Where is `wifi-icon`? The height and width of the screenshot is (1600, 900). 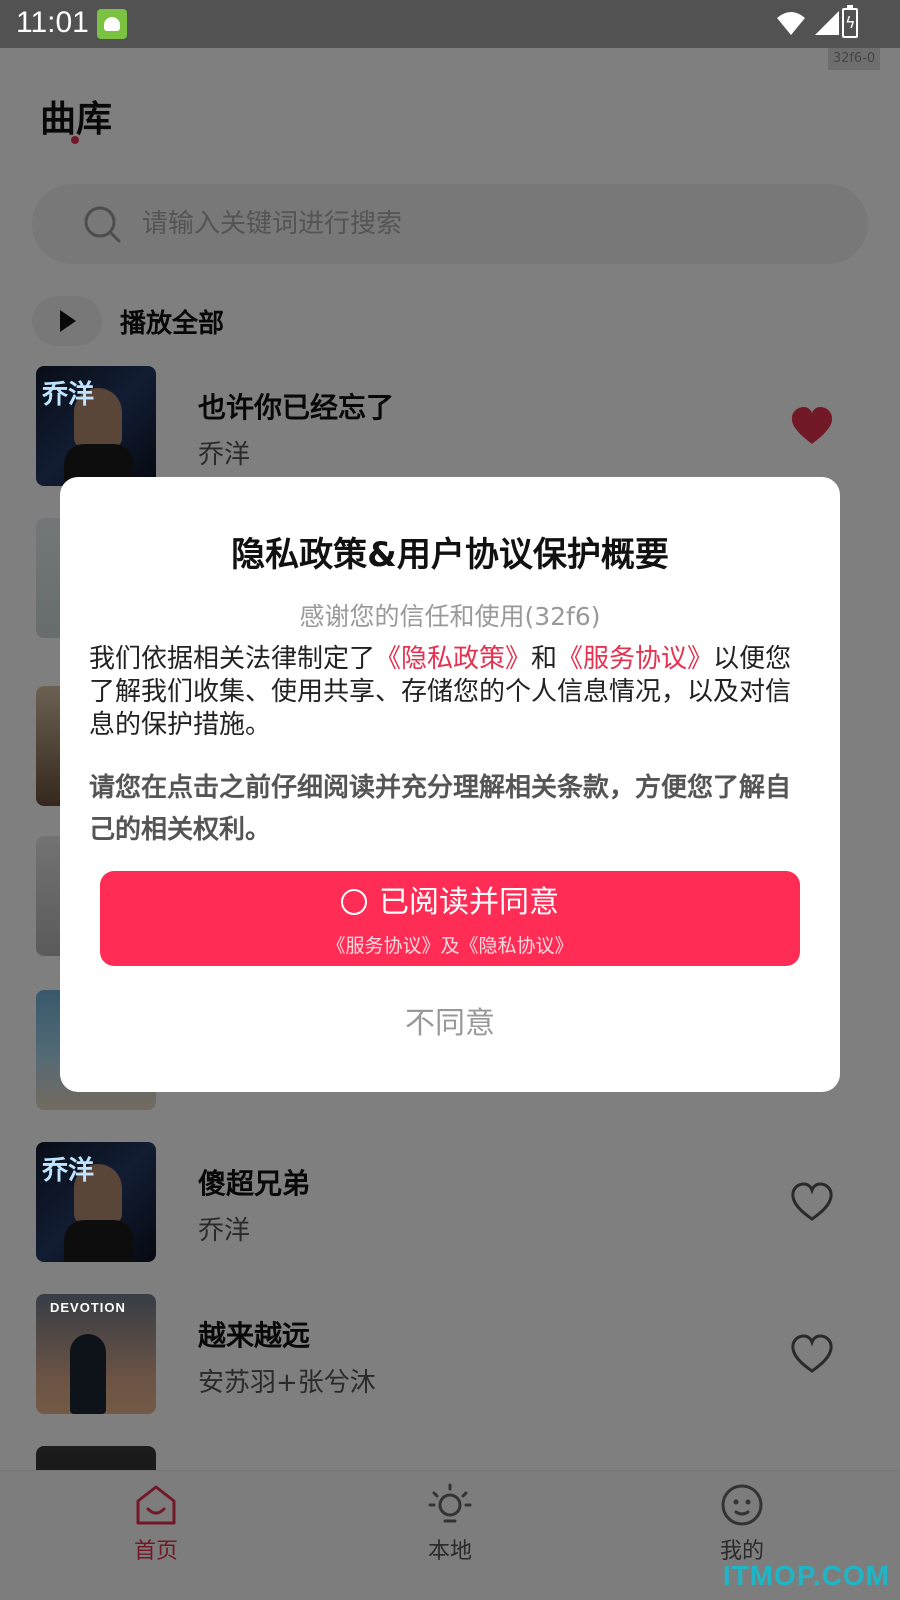
wifi-icon is located at coordinates (791, 23).